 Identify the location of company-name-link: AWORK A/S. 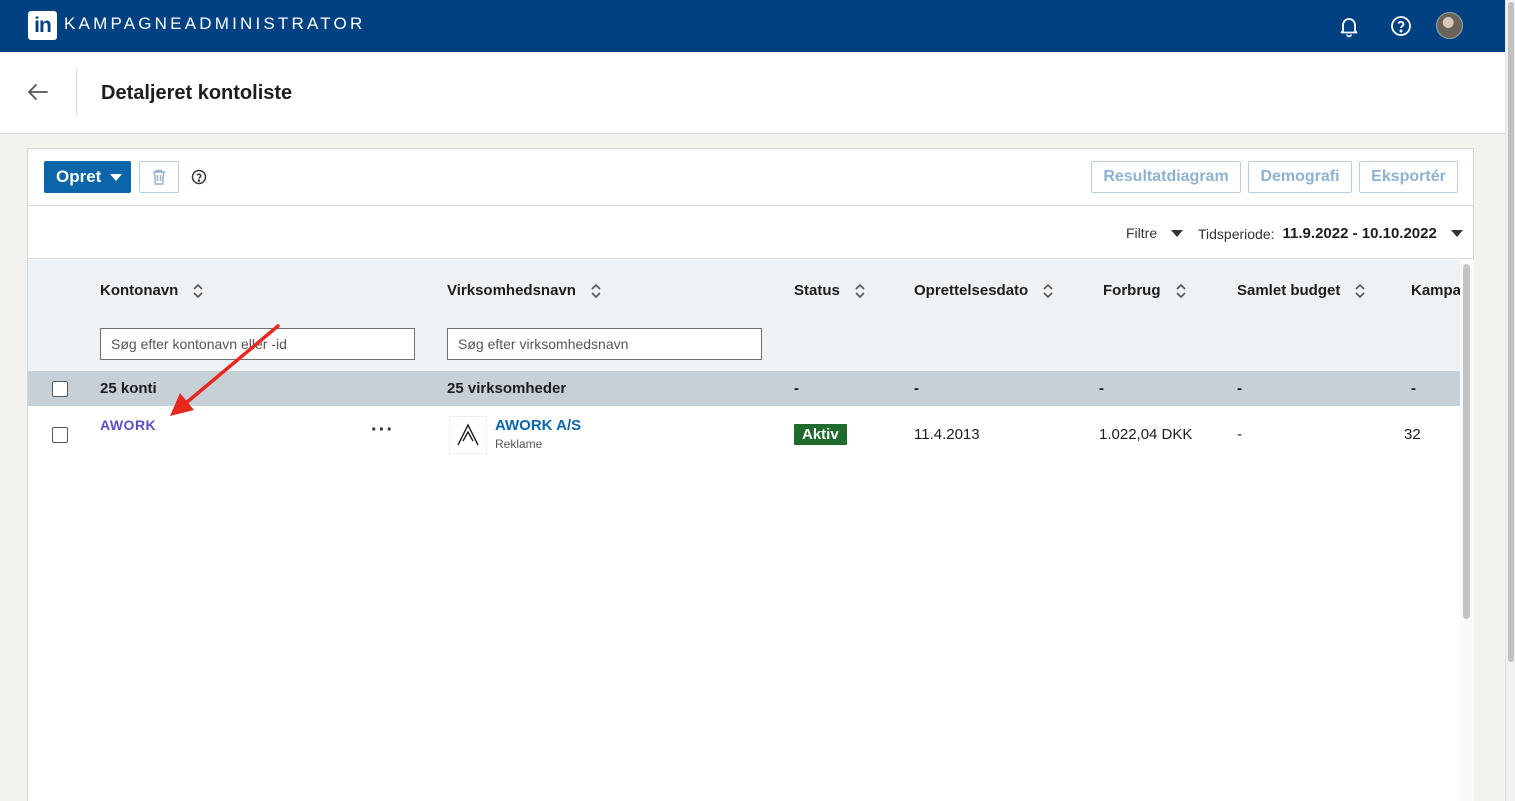
(538, 425).